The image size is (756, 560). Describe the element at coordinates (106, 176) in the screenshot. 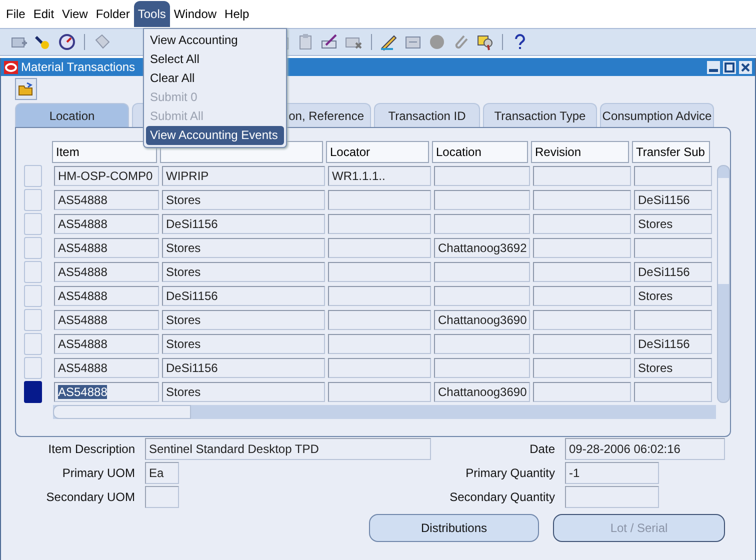

I see `table-cell: HM-OSP-COMP0` at that location.